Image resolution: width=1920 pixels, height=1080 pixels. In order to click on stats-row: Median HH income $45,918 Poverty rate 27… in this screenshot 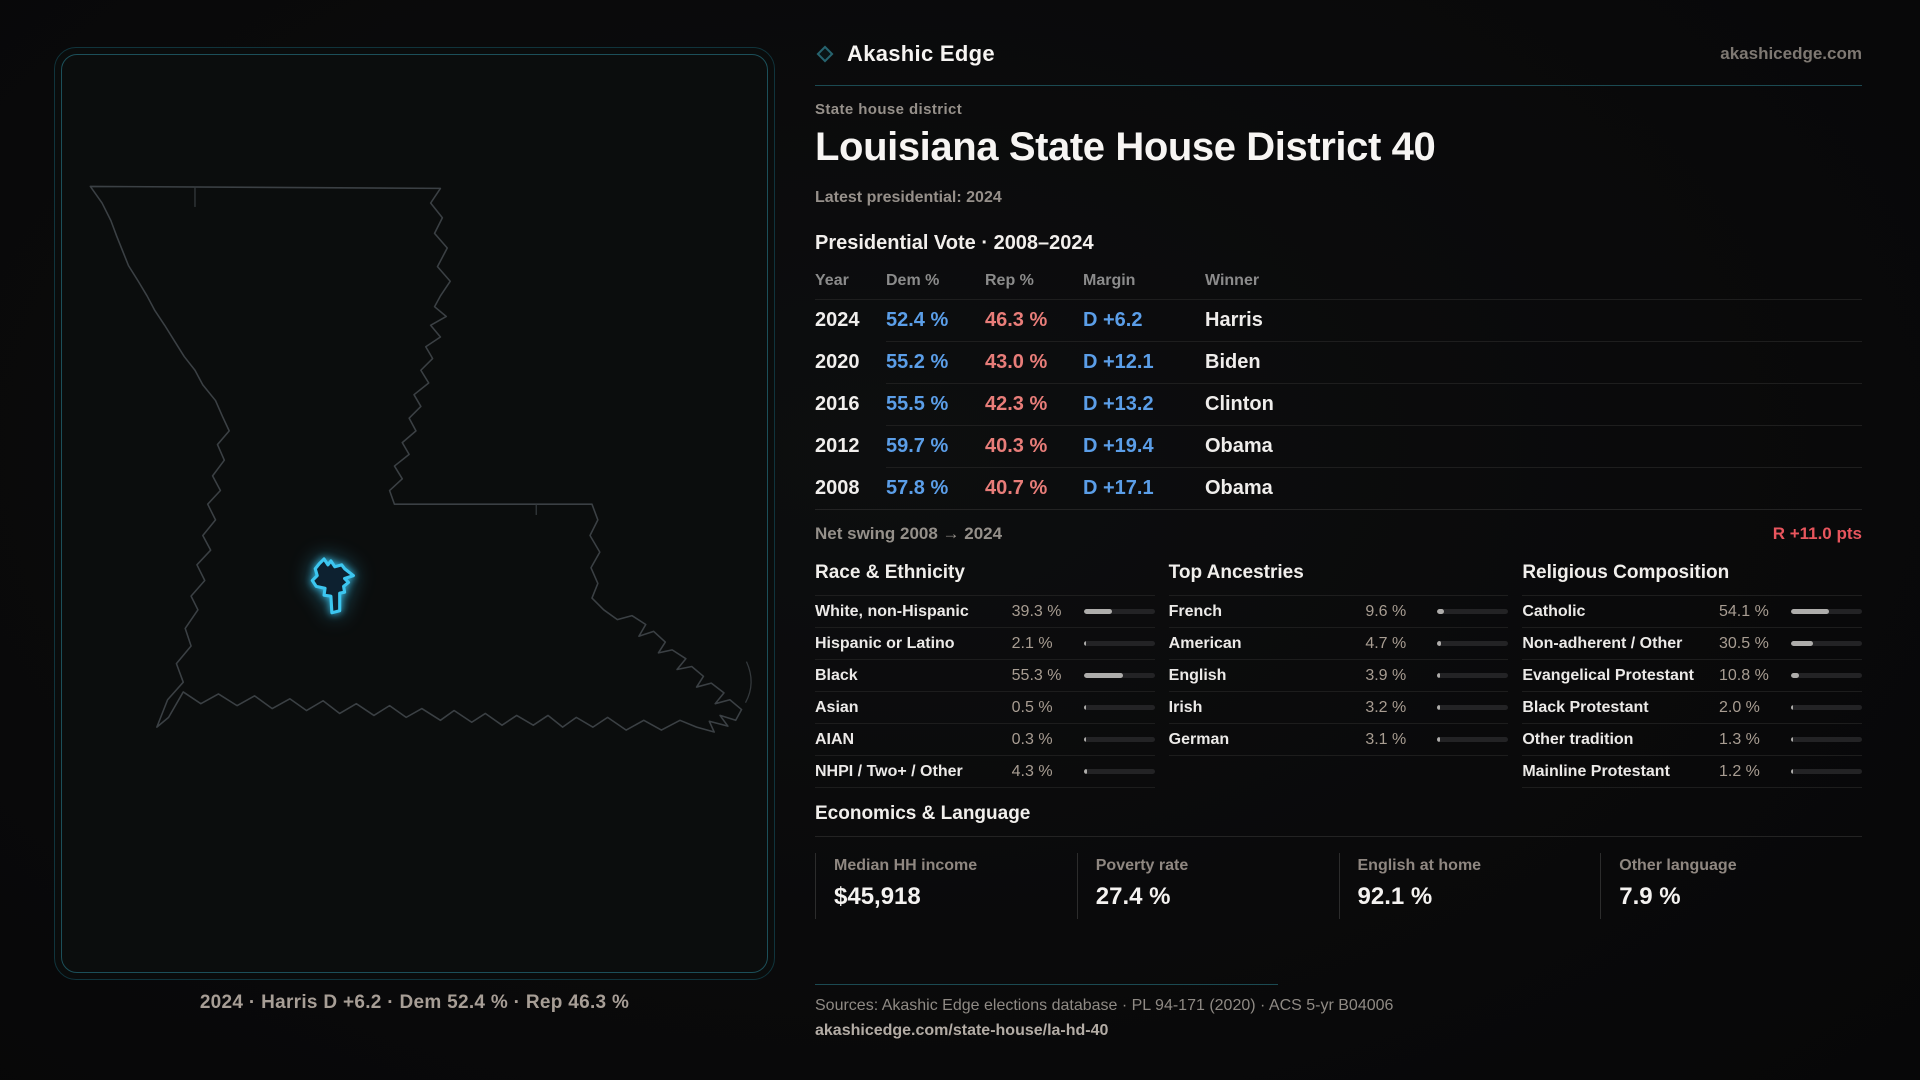, I will do `click(1338, 886)`.